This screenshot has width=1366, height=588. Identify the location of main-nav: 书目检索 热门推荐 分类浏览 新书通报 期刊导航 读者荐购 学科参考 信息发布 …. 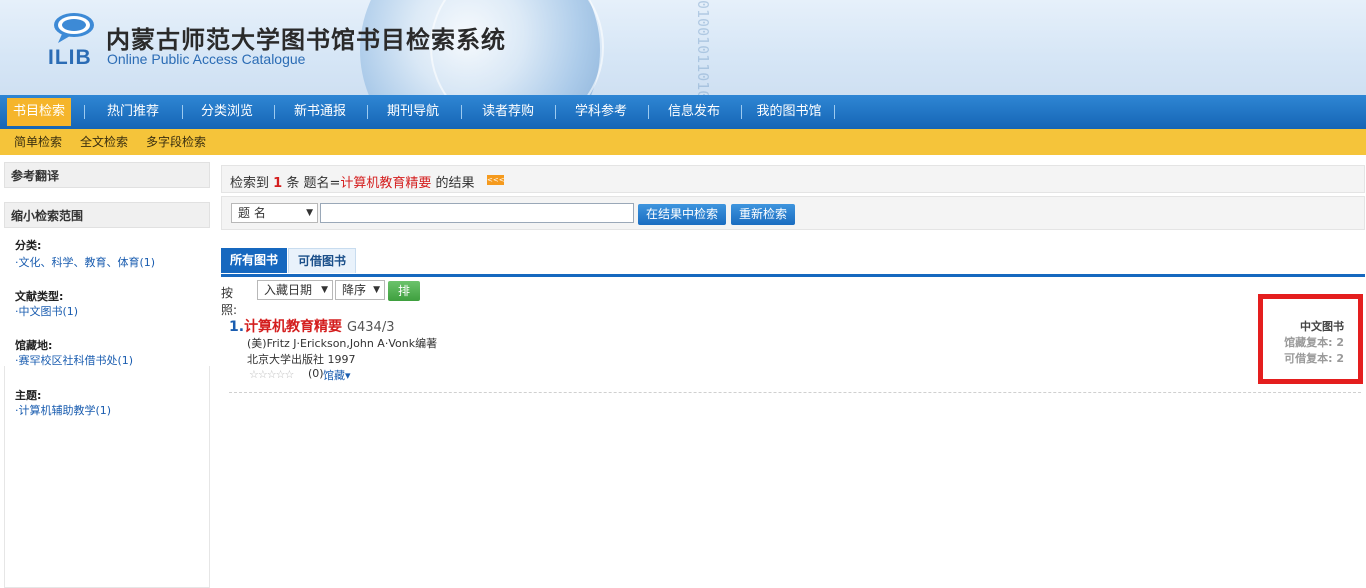
(683, 112).